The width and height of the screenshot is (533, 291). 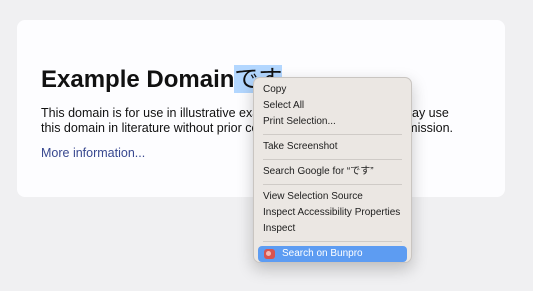 What do you see at coordinates (332, 147) in the screenshot?
I see `menu-item-take-screenshot: Take Screenshot` at bounding box center [332, 147].